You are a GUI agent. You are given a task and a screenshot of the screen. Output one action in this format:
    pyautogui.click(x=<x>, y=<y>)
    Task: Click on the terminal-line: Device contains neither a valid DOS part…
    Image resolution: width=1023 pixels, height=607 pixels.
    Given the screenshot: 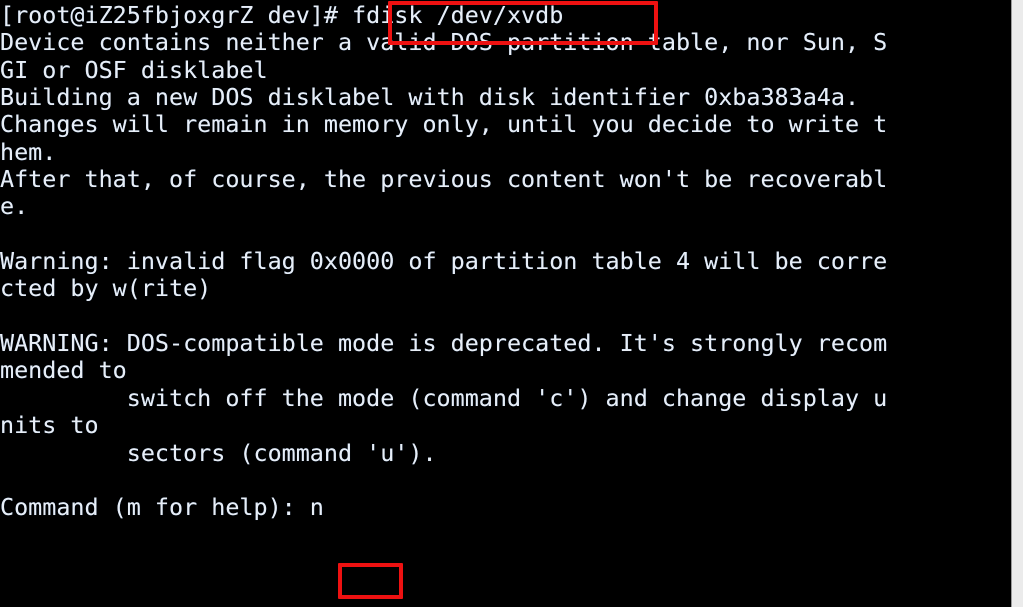 What is the action you would take?
    pyautogui.click(x=444, y=42)
    